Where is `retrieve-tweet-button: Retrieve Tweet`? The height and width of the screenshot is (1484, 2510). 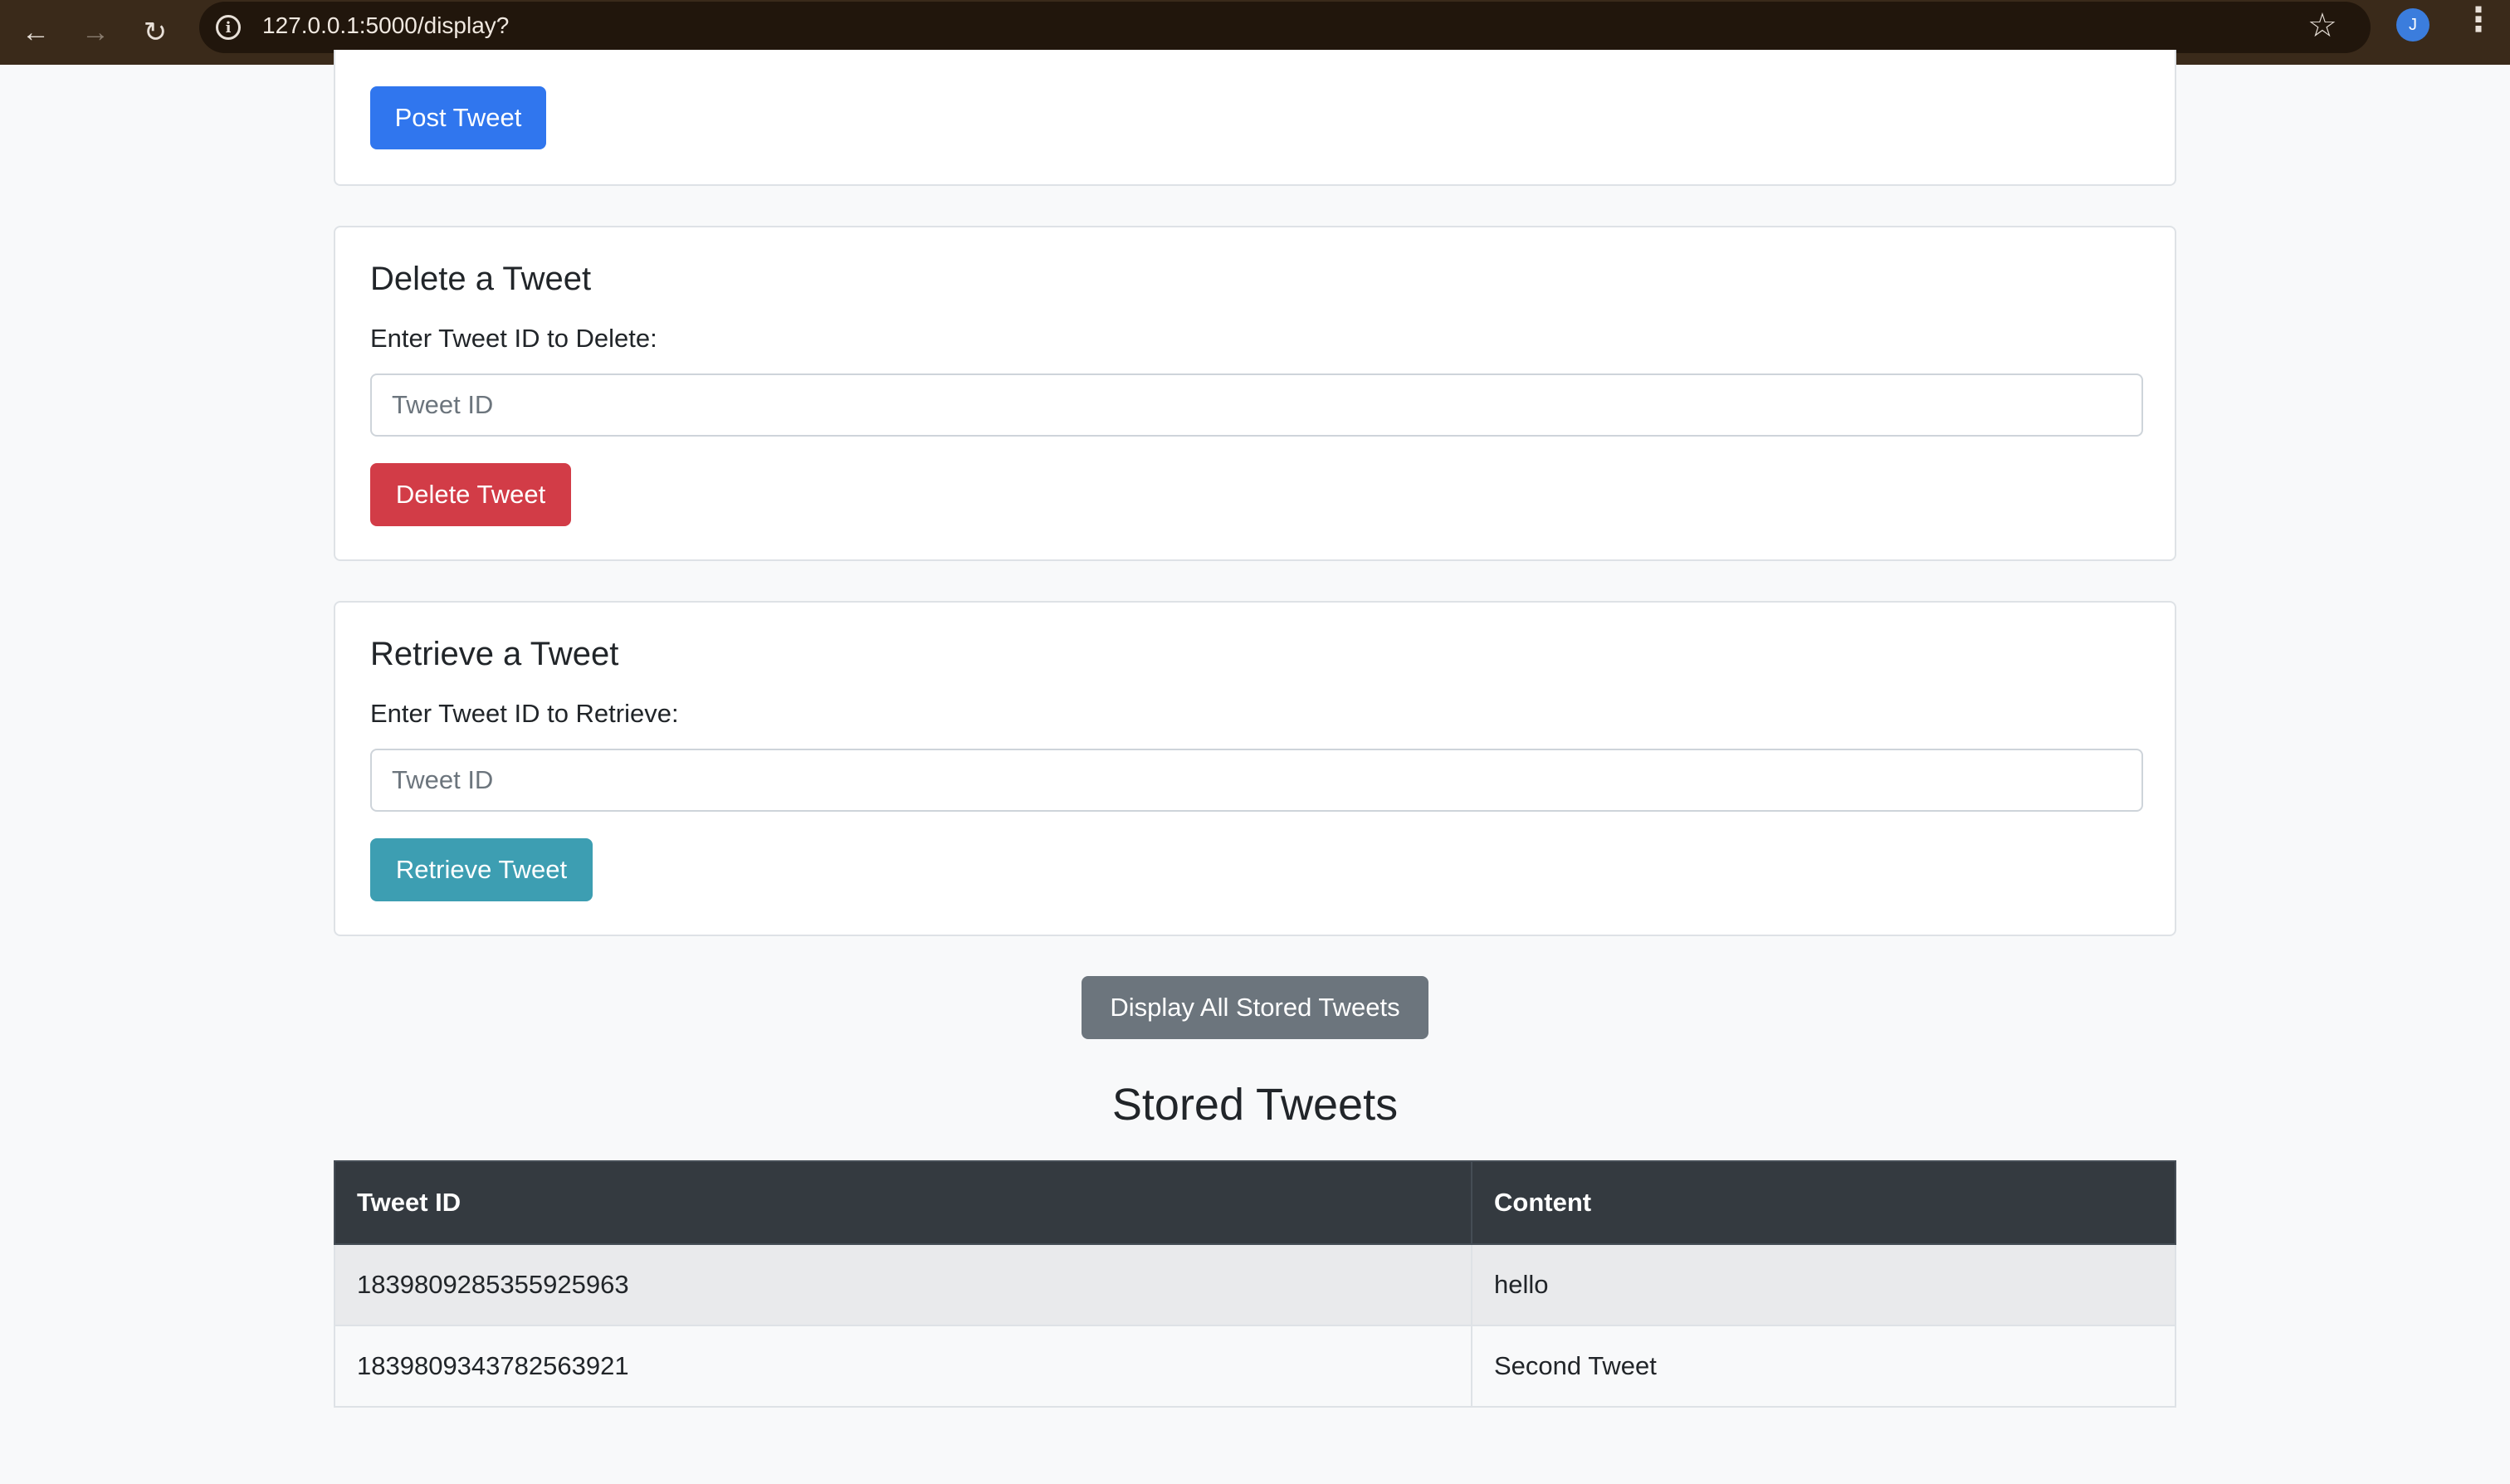 retrieve-tweet-button: Retrieve Tweet is located at coordinates (481, 869).